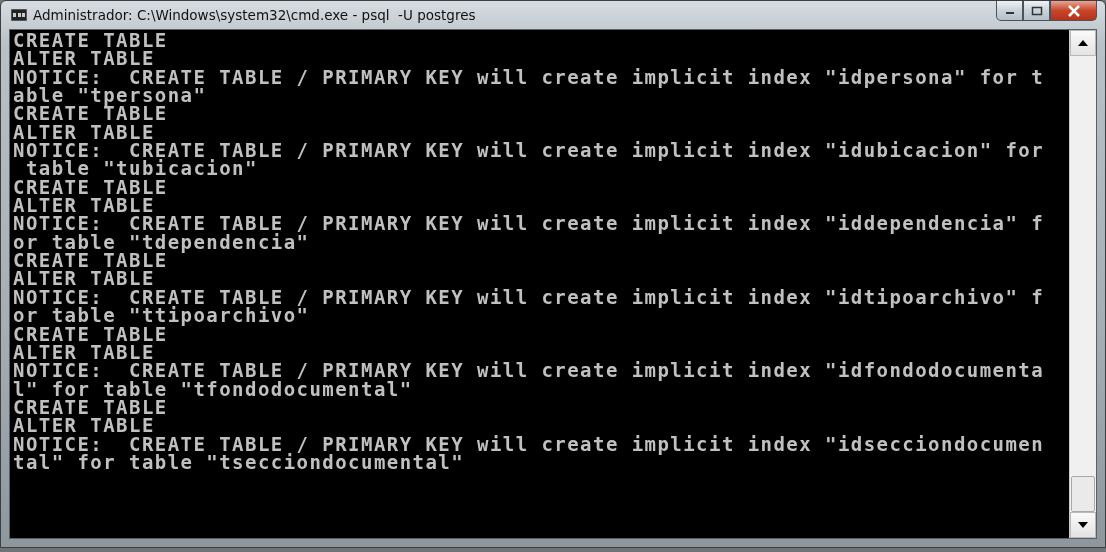 This screenshot has width=1106, height=552. Describe the element at coordinates (1082, 284) in the screenshot. I see `scrollbar` at that location.